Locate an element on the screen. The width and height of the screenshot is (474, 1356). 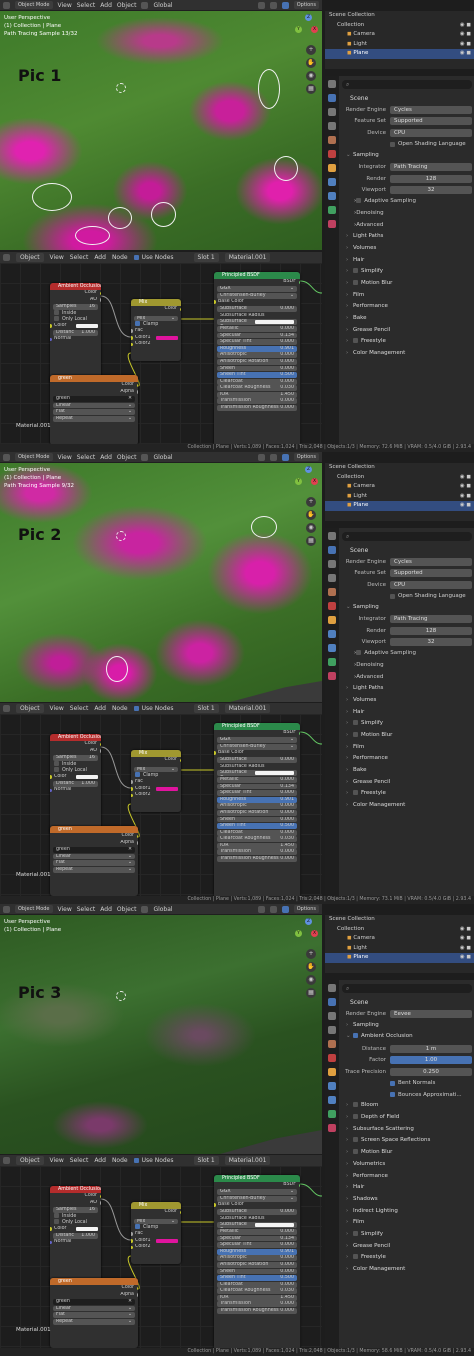
outliner-item-plane: ◼ Plane ◉ ◼ is located at coordinates (399, 958).